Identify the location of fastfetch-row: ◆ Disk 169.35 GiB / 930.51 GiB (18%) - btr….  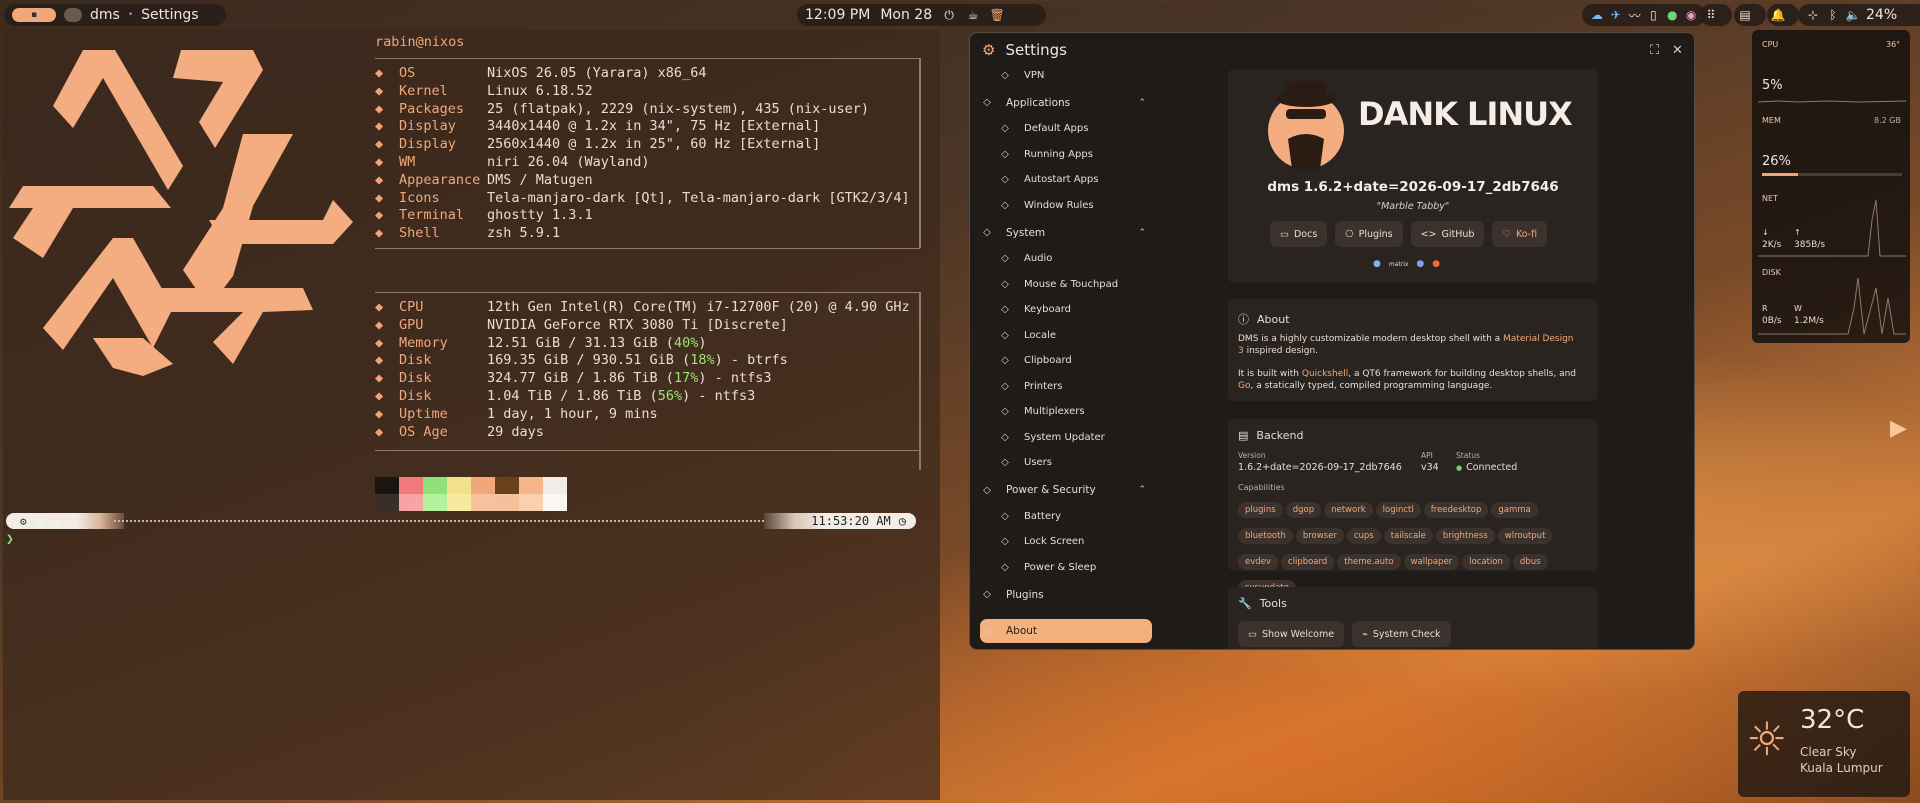
(581, 361).